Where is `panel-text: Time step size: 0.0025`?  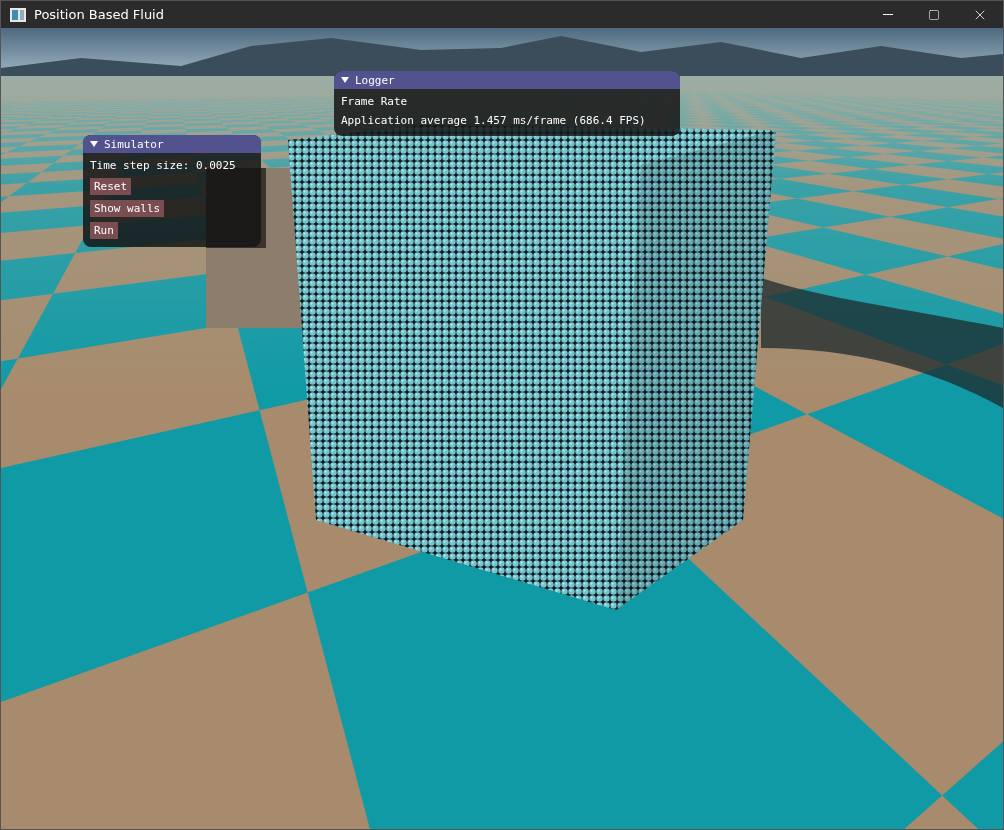
panel-text: Time step size: 0.0025 is located at coordinates (163, 165).